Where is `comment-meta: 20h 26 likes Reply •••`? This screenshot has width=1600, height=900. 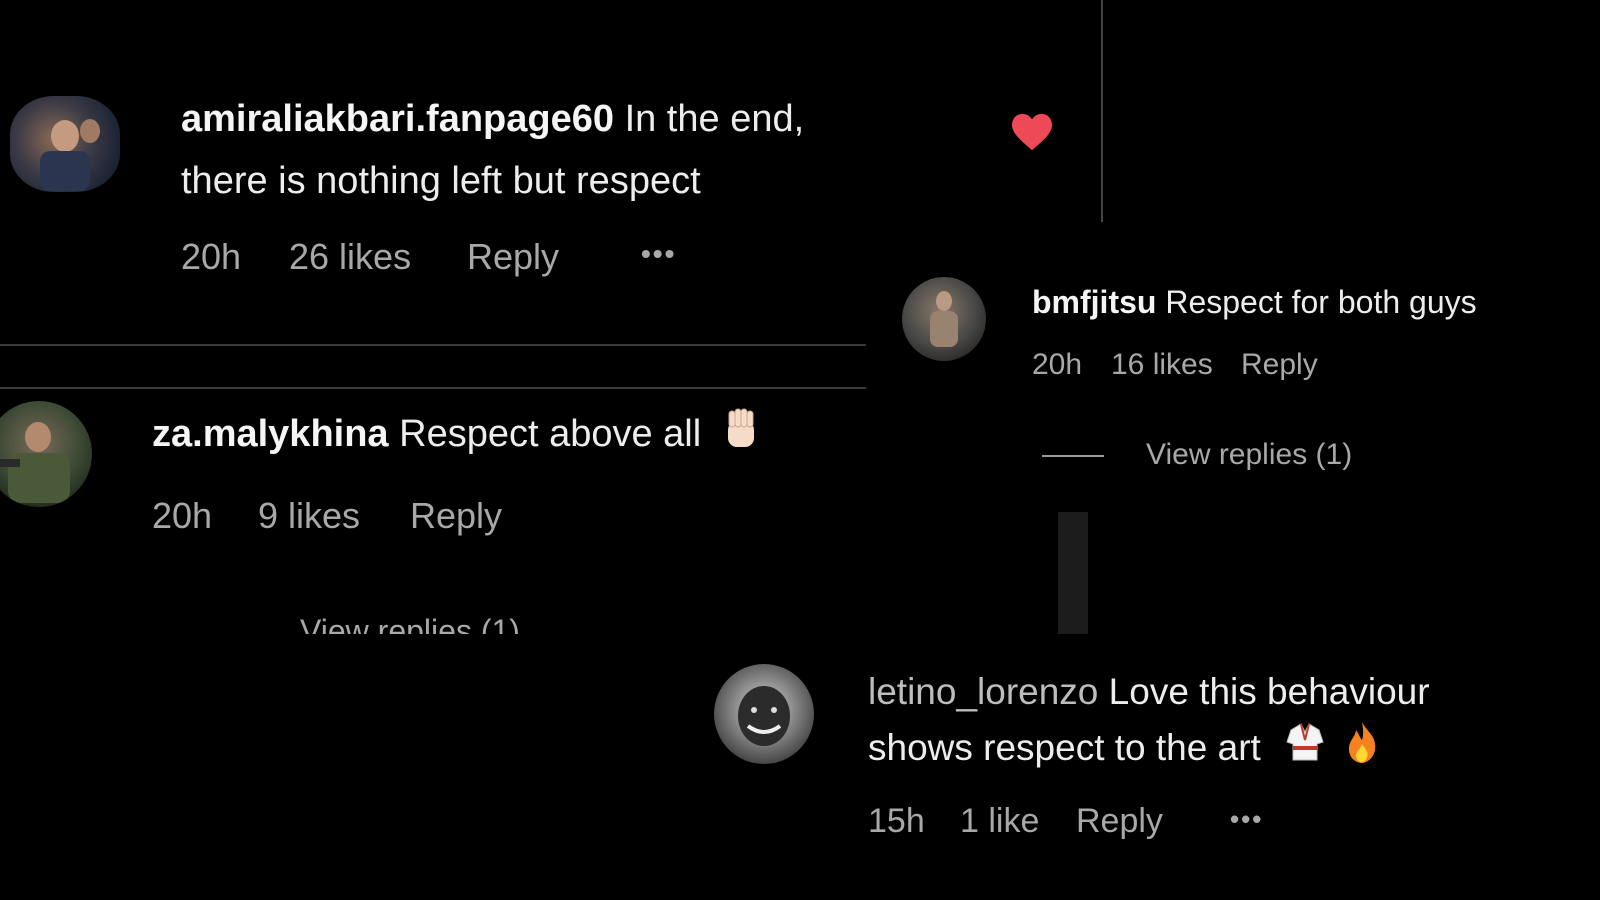
comment-meta: 20h 26 likes Reply ••• is located at coordinates (461, 258).